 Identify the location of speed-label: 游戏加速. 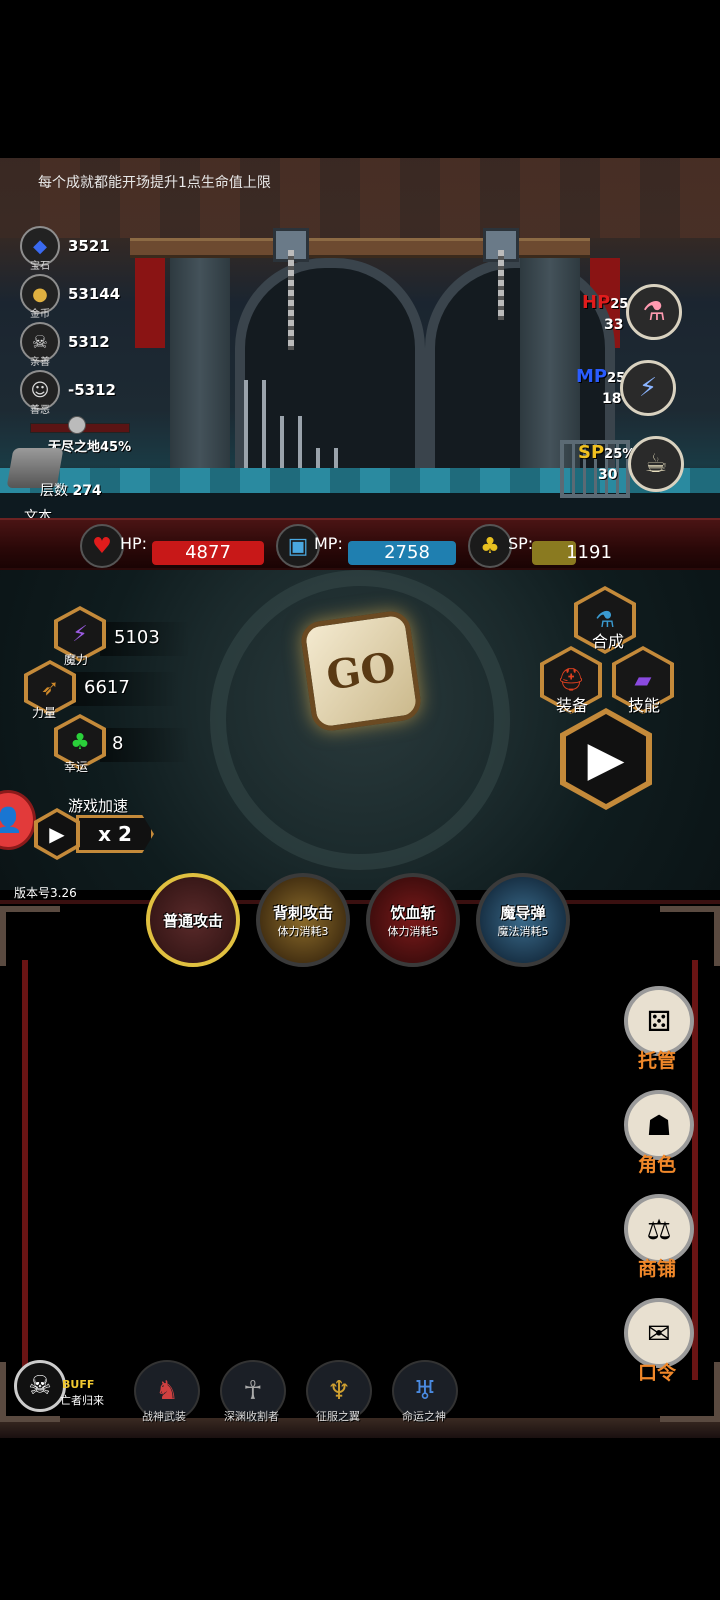
(98, 806).